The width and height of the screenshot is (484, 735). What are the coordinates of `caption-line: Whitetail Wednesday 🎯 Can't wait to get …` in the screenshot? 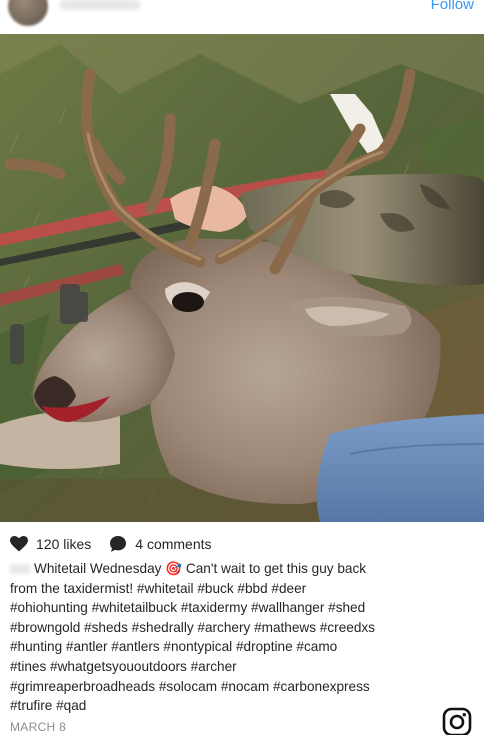 It's located at (244, 569).